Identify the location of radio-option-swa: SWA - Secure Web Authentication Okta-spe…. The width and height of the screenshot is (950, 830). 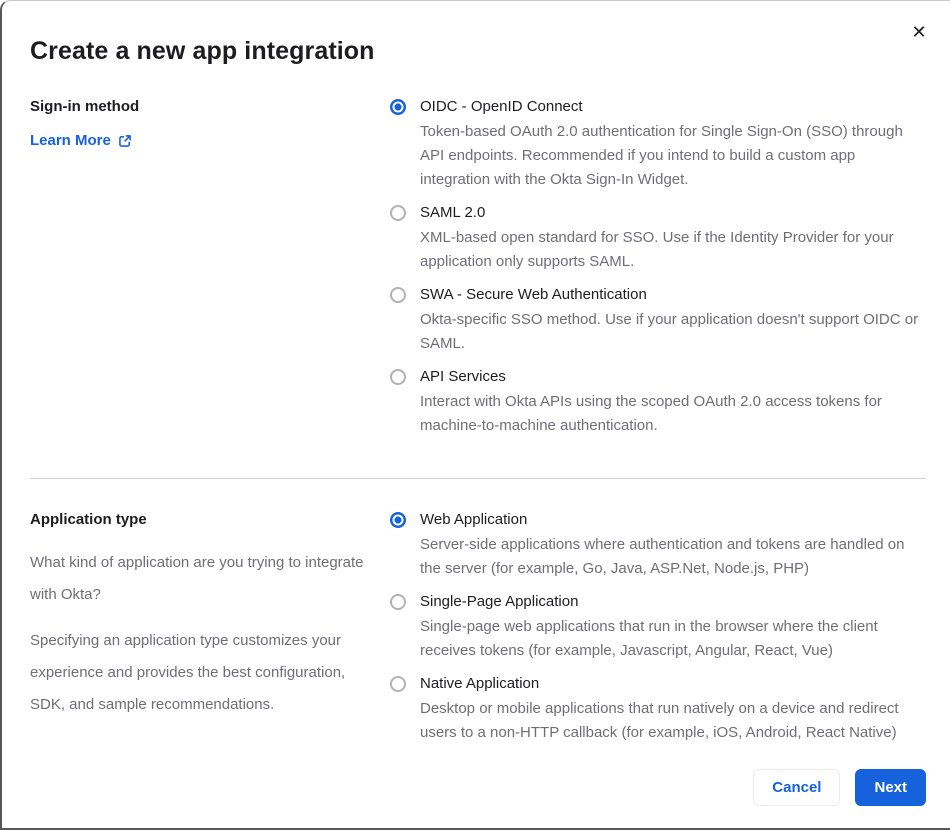
(658, 320).